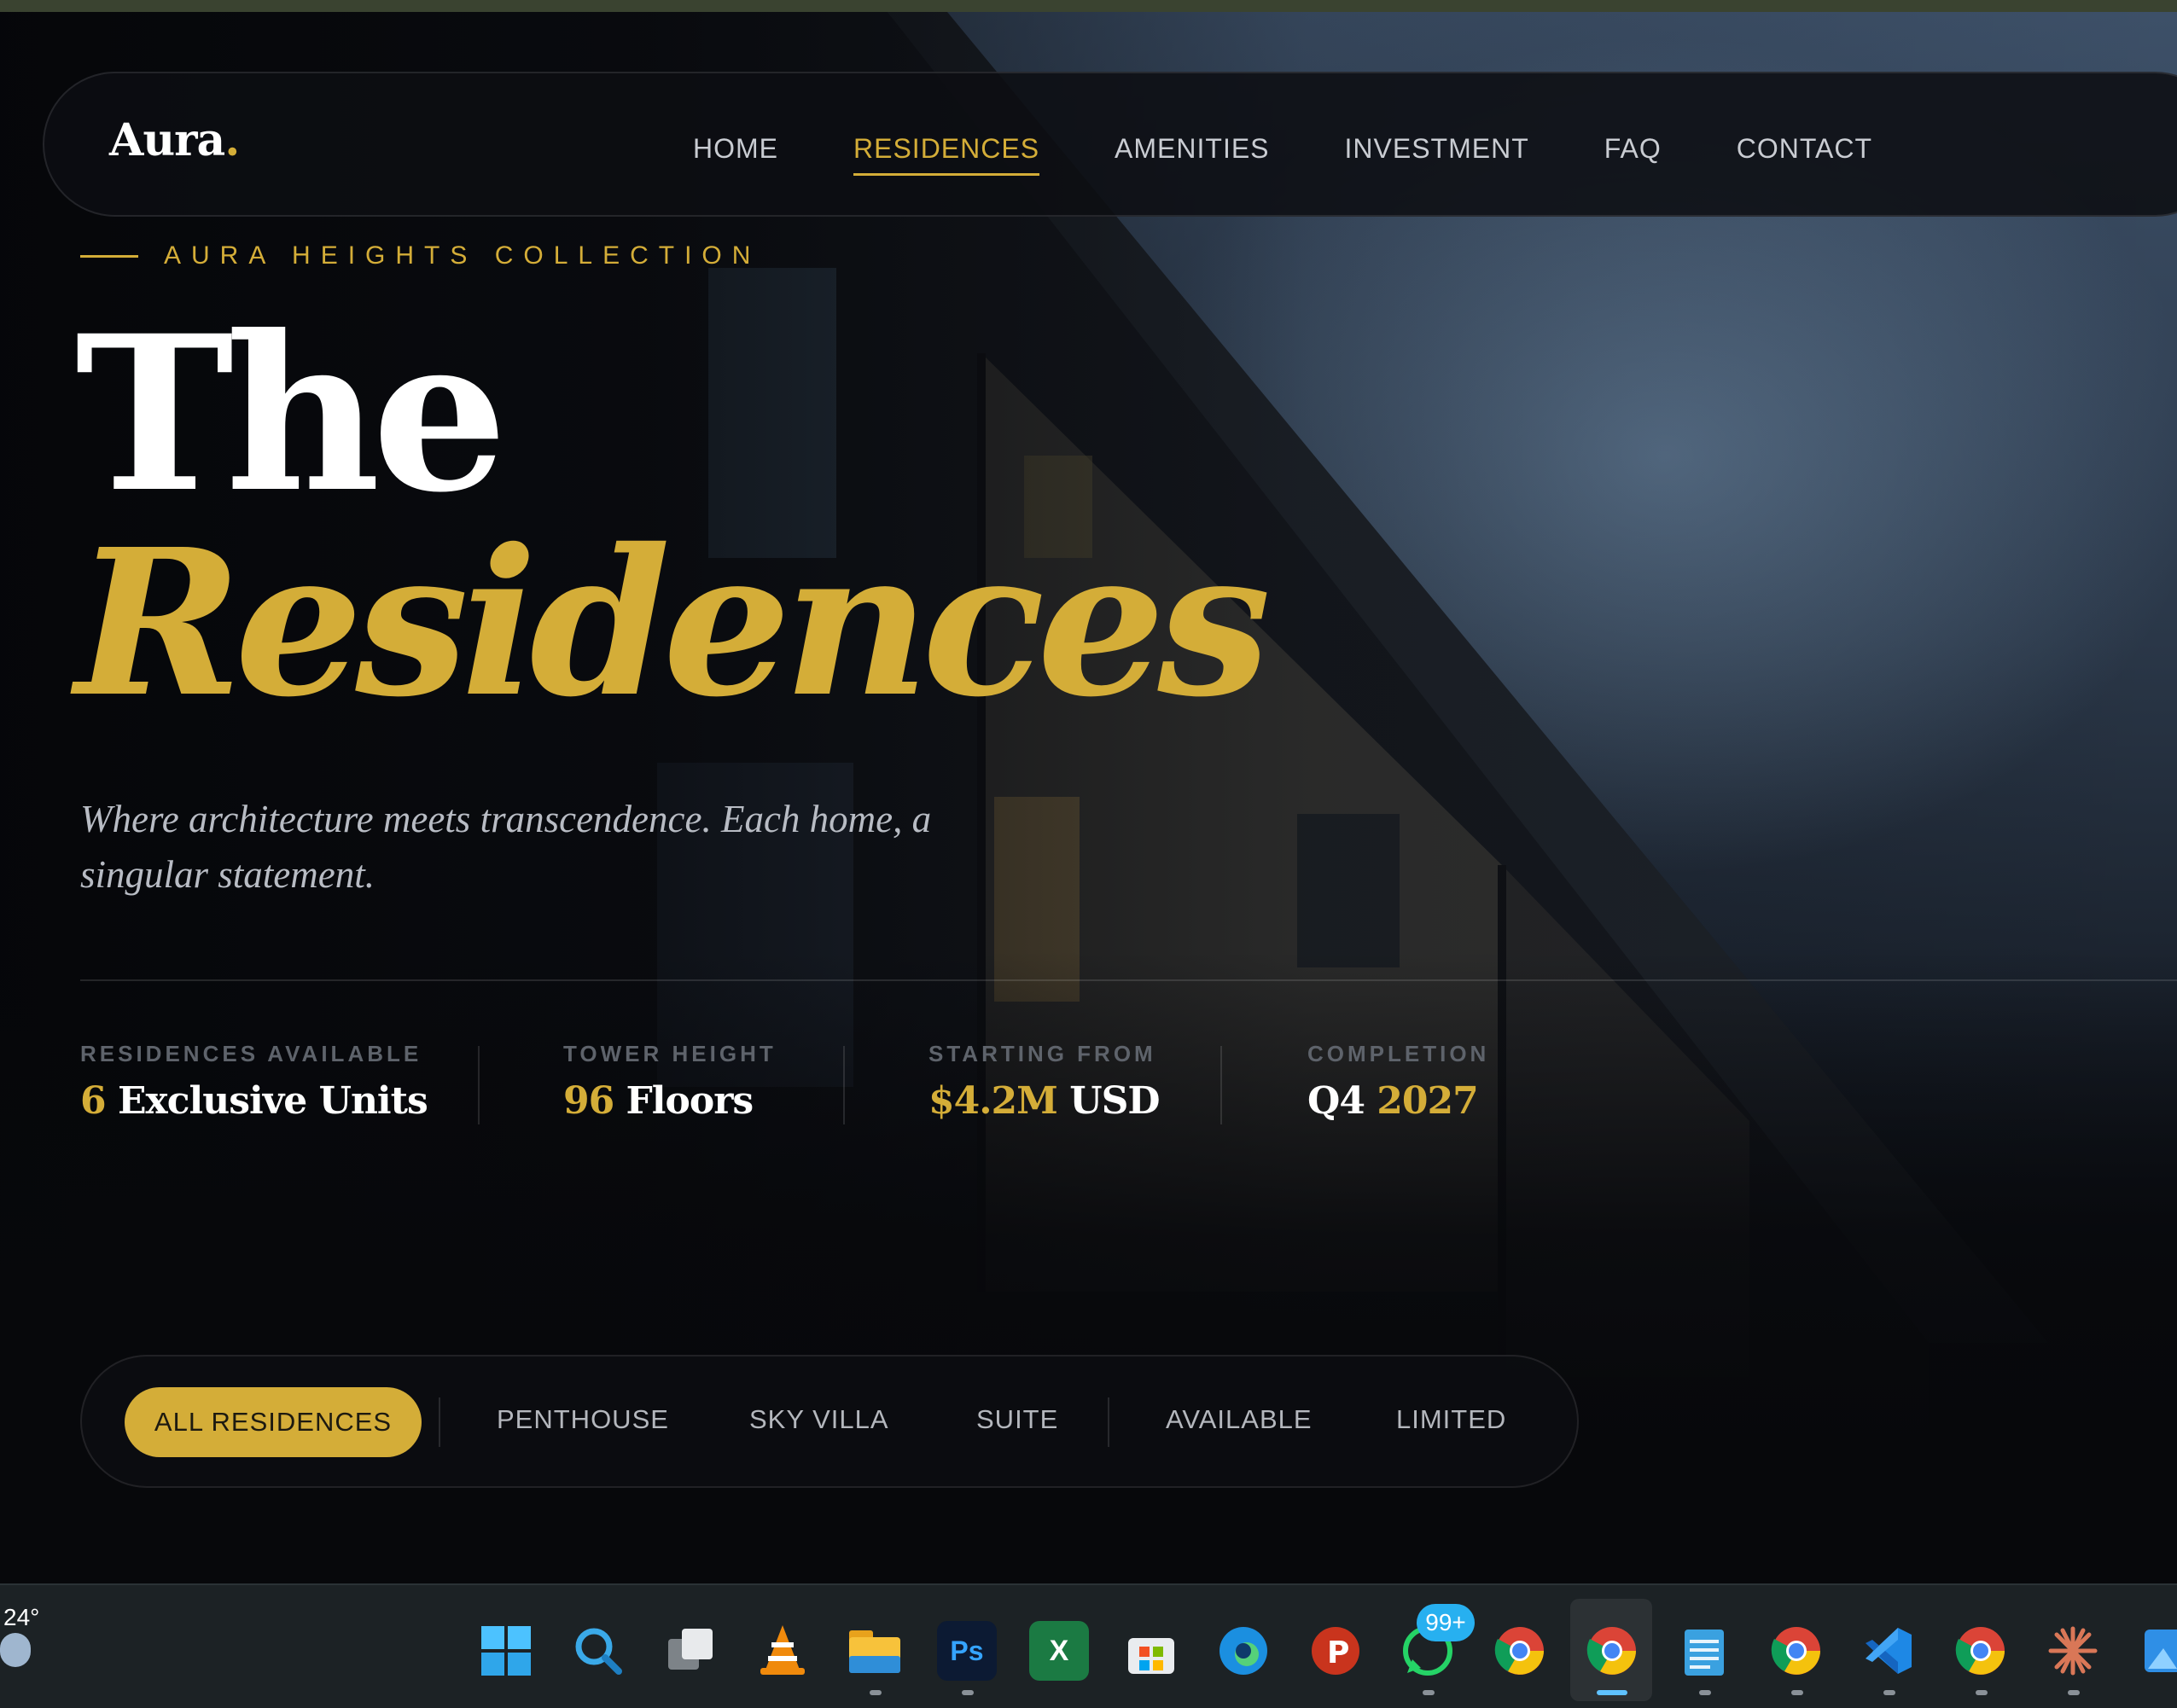 This screenshot has width=2177, height=1708. Describe the element at coordinates (673, 622) in the screenshot. I see `hero-title-line2: Residences` at that location.